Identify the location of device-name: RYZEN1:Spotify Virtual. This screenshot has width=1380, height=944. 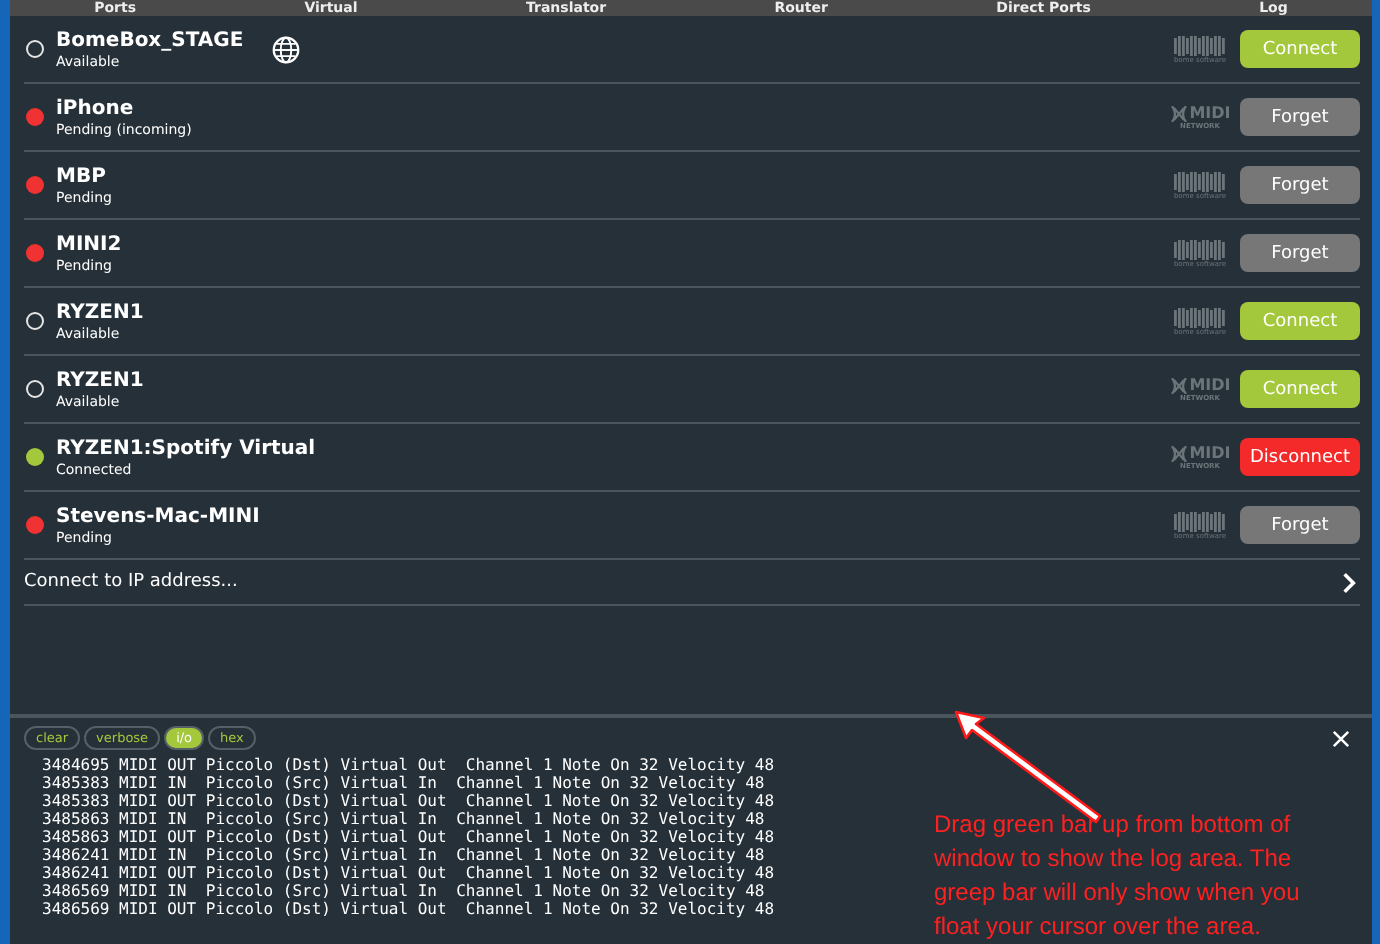
(186, 449).